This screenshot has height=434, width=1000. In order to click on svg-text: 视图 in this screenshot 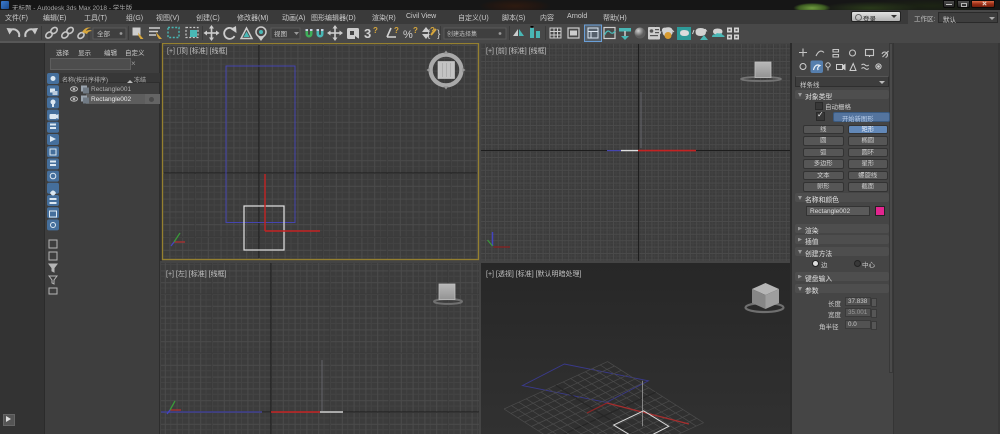, I will do `click(280, 33)`.